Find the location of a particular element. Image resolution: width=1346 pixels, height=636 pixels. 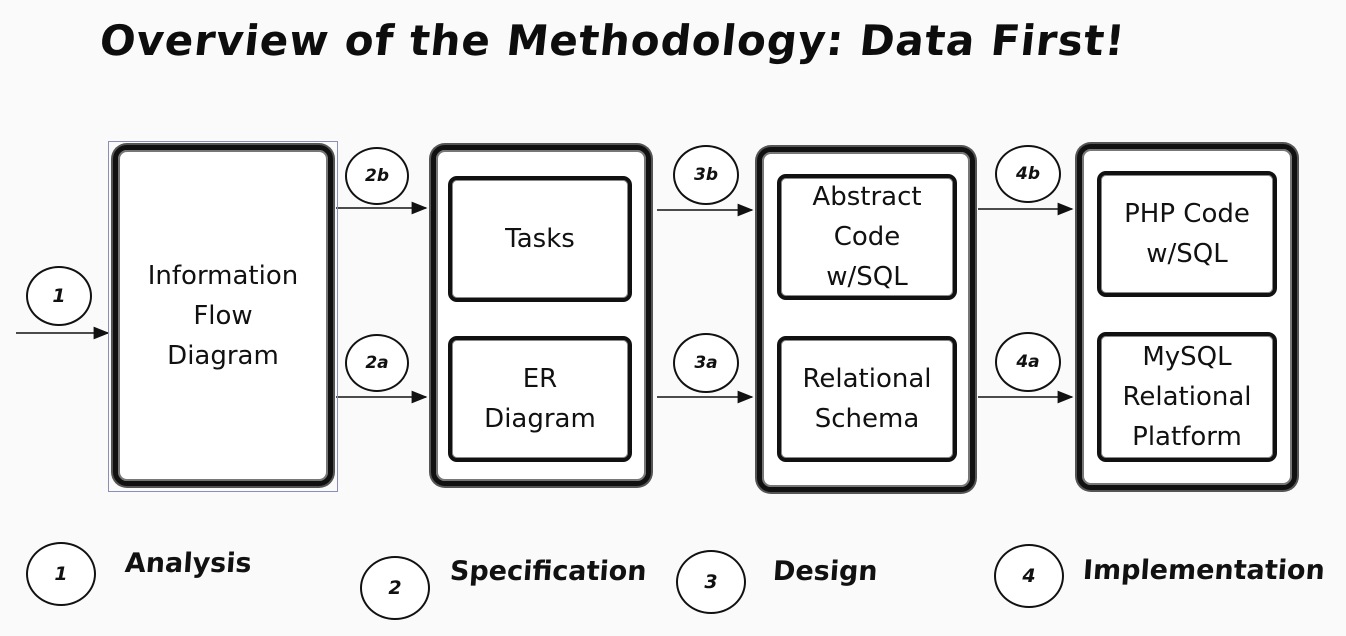

step-marker-3a: 3a is located at coordinates (706, 363).